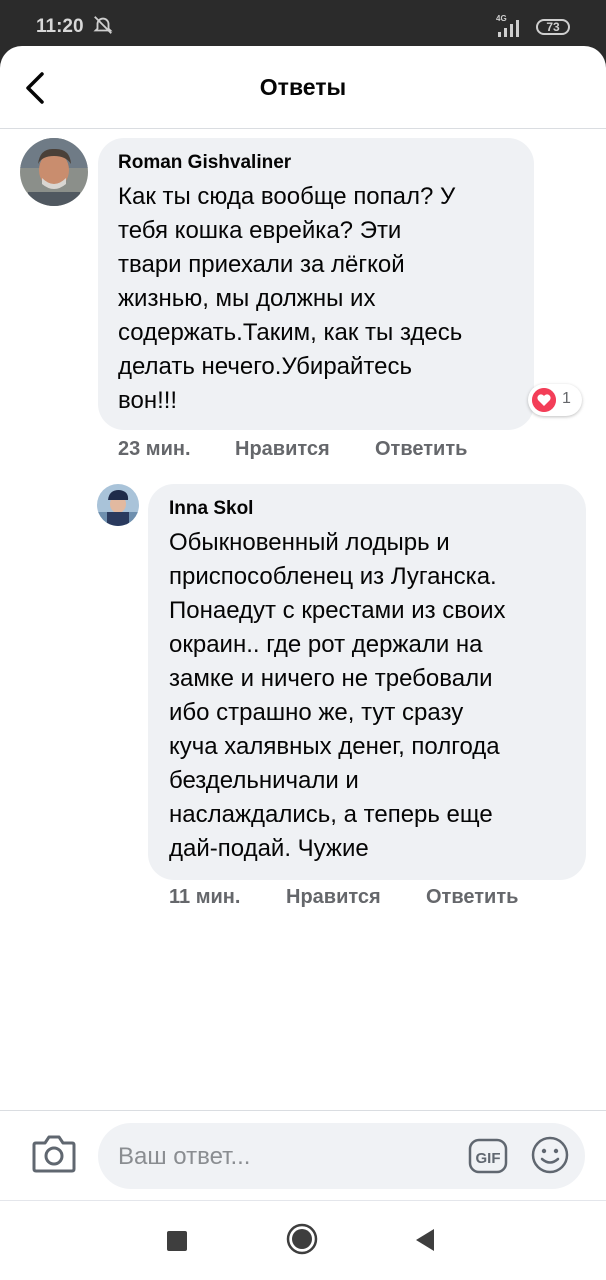 The image size is (606, 1280). I want to click on battery-icon: 73, so click(553, 27).